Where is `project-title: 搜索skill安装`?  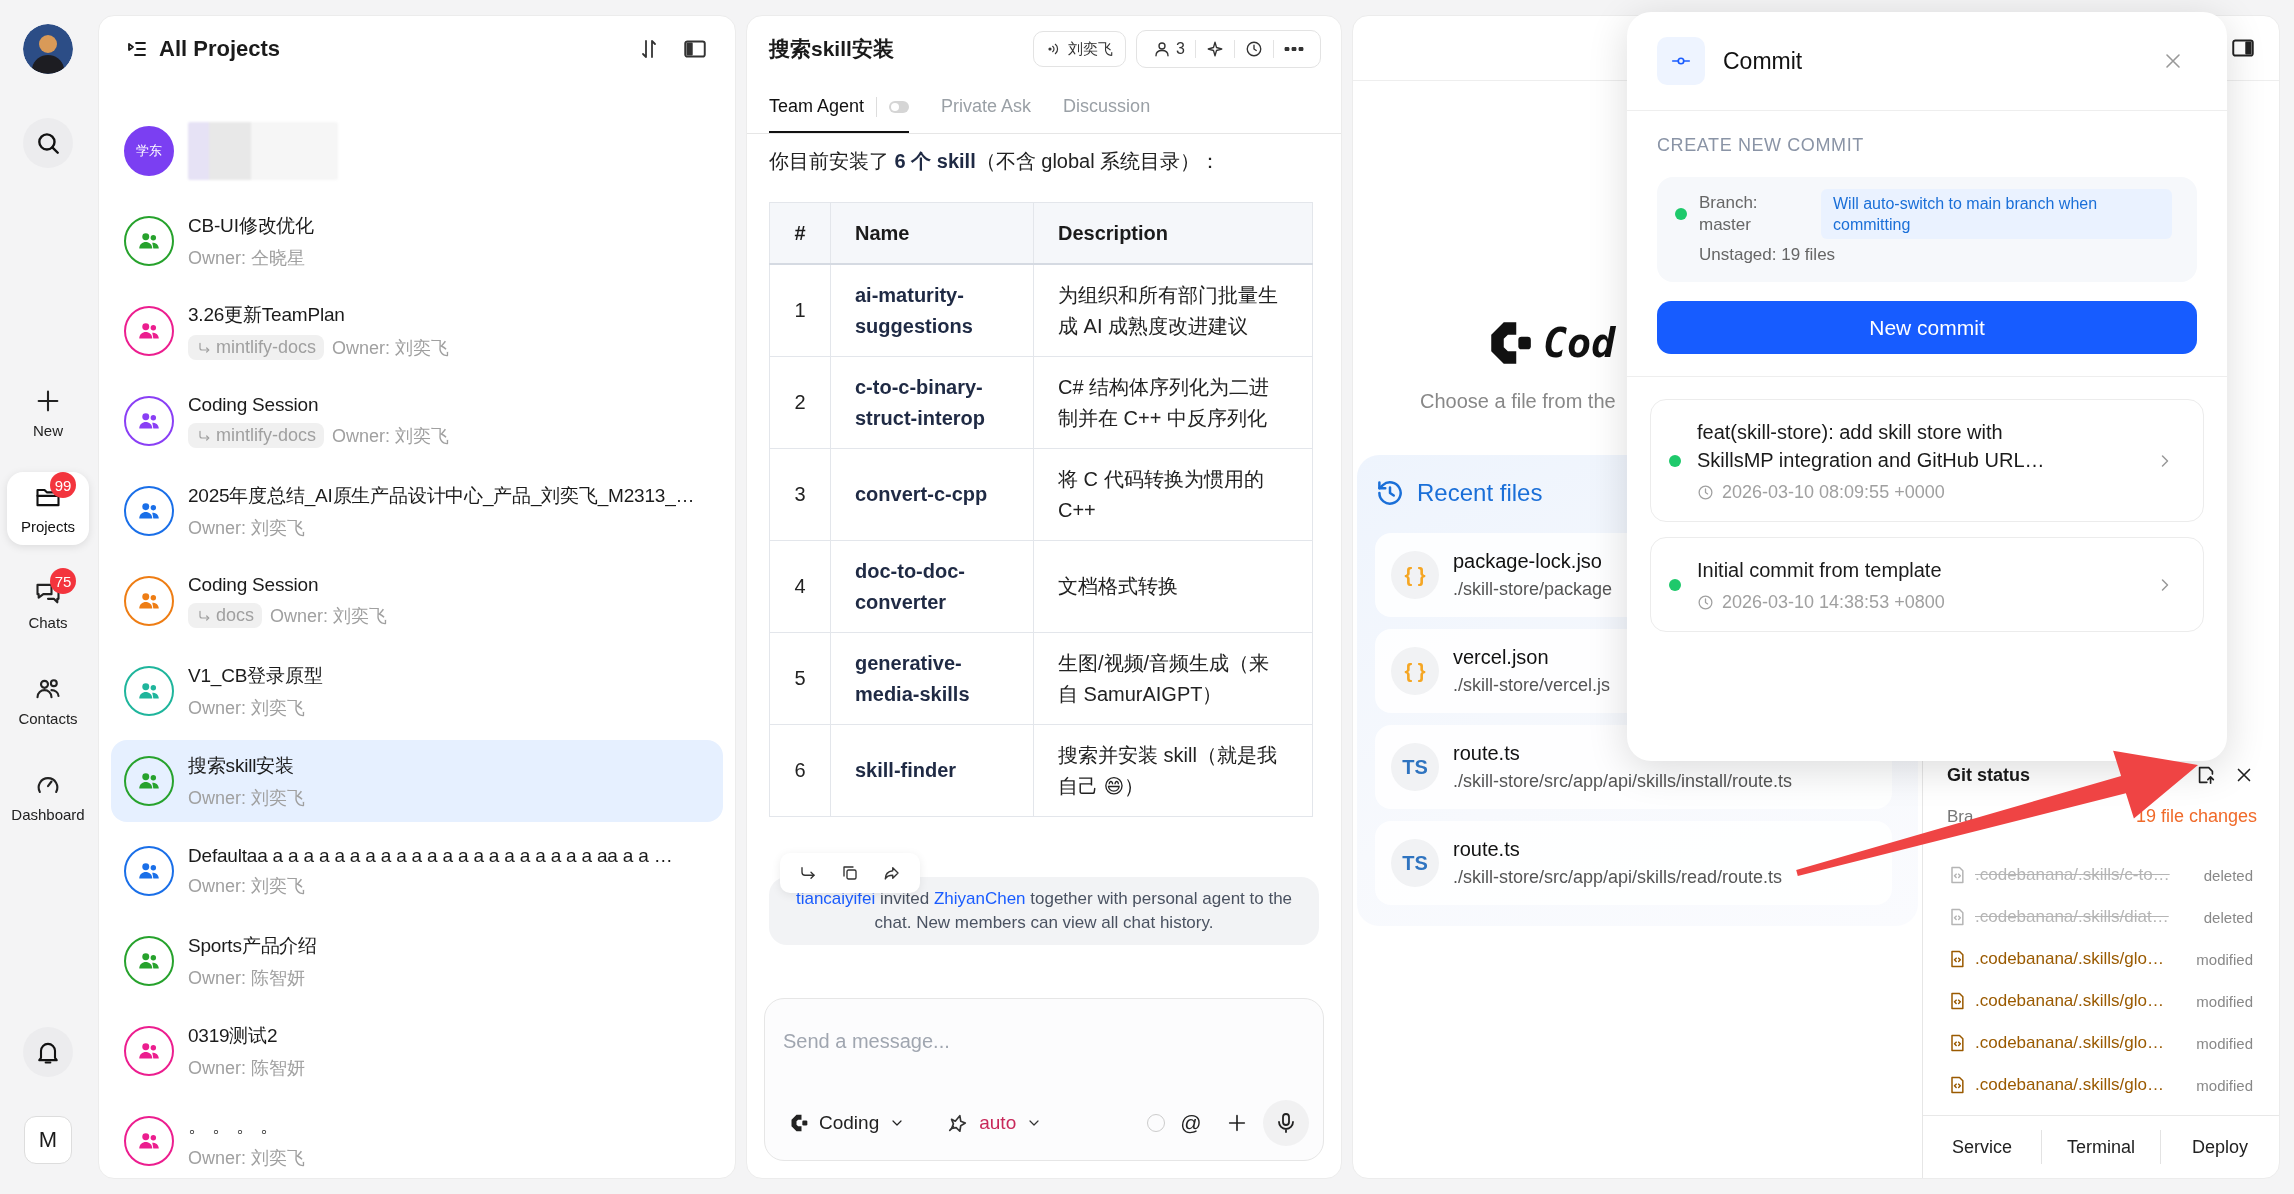
project-title: 搜索skill安装 is located at coordinates (241, 765).